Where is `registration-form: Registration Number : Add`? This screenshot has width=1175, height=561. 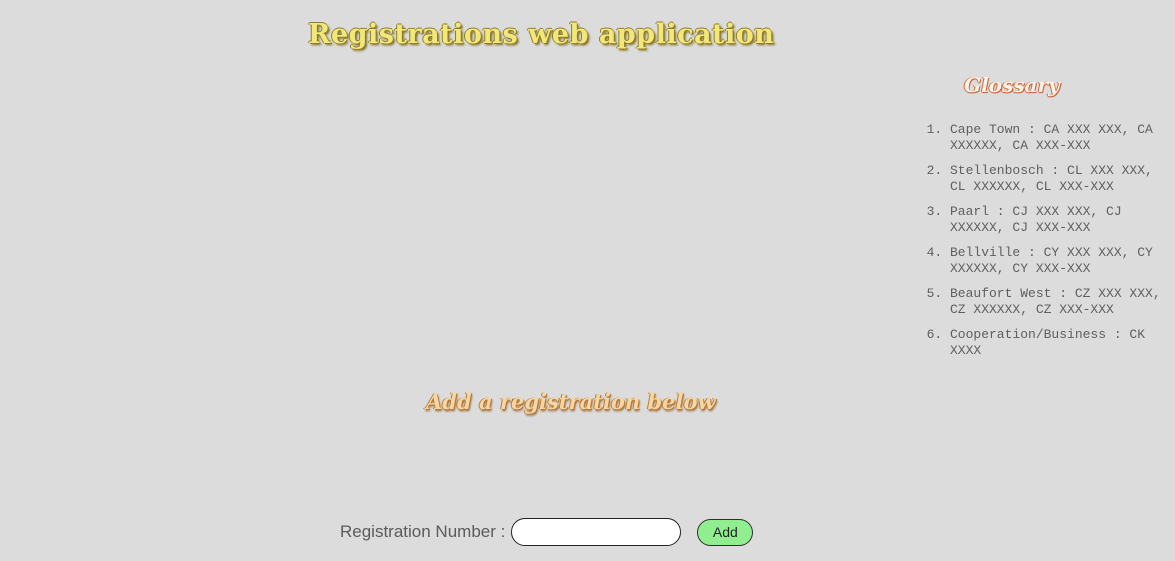
registration-form: Registration Number : Add is located at coordinates (547, 532).